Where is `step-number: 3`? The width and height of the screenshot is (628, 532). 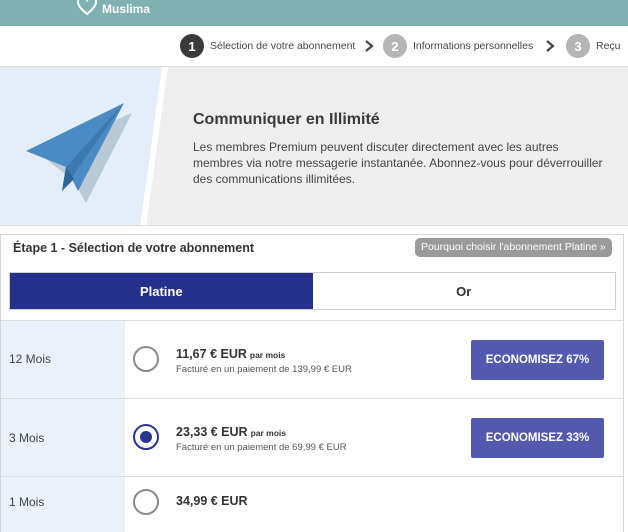
step-number: 3 is located at coordinates (578, 46).